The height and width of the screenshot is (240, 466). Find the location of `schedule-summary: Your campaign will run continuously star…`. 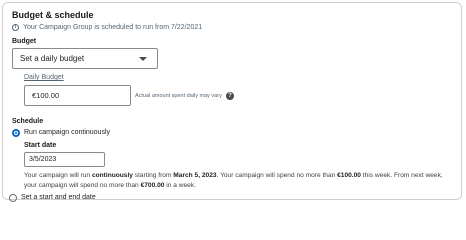

schedule-summary: Your campaign will run continuously star… is located at coordinates (239, 180).